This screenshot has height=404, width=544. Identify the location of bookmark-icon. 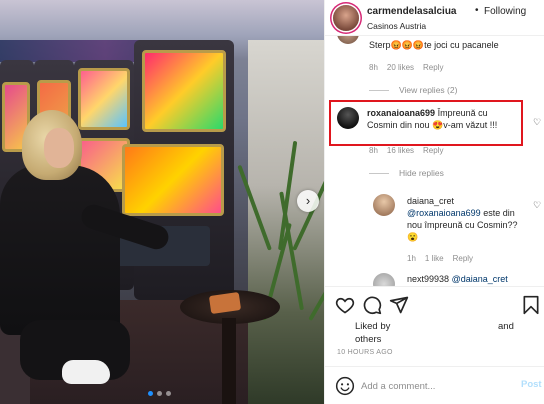
(531, 305).